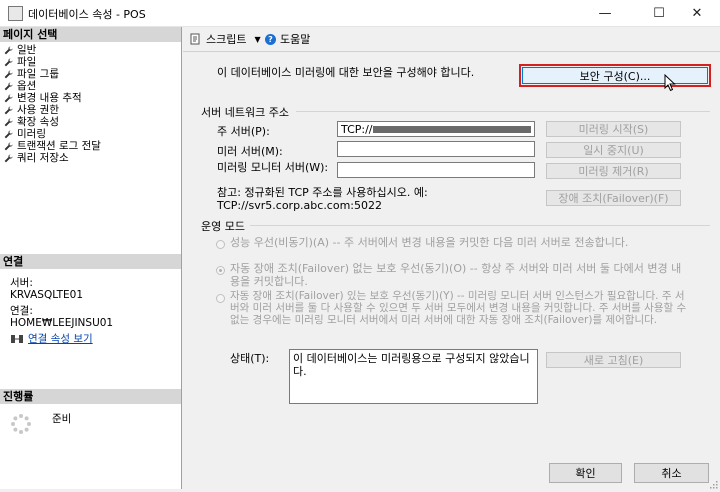 The height and width of the screenshot is (492, 720). I want to click on progress-spinner-icon, so click(21, 424).